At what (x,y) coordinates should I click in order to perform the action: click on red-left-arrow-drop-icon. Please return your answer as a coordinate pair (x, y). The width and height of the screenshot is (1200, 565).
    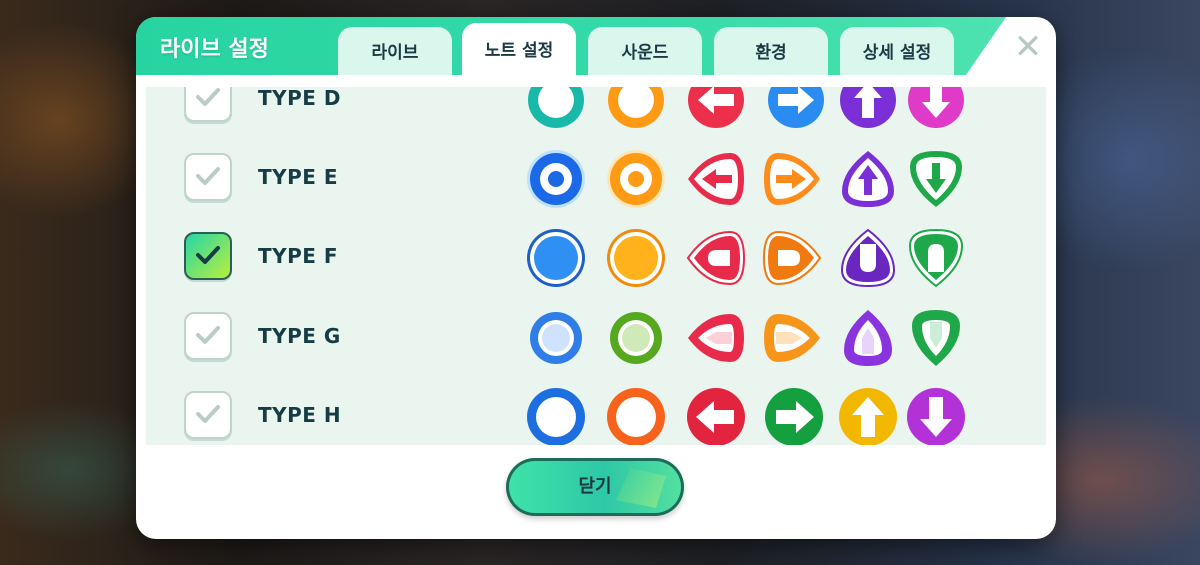
    Looking at the image, I should click on (716, 179).